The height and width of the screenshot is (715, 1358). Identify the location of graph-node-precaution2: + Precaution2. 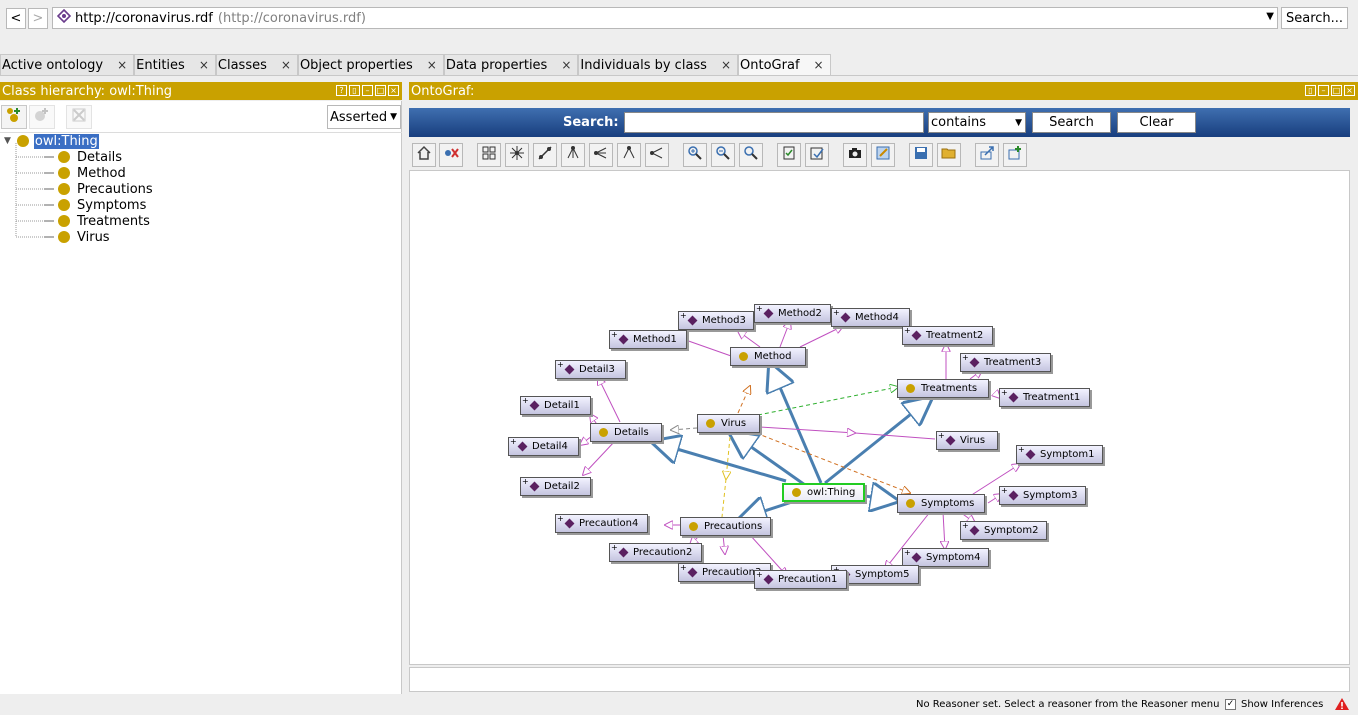
(655, 552).